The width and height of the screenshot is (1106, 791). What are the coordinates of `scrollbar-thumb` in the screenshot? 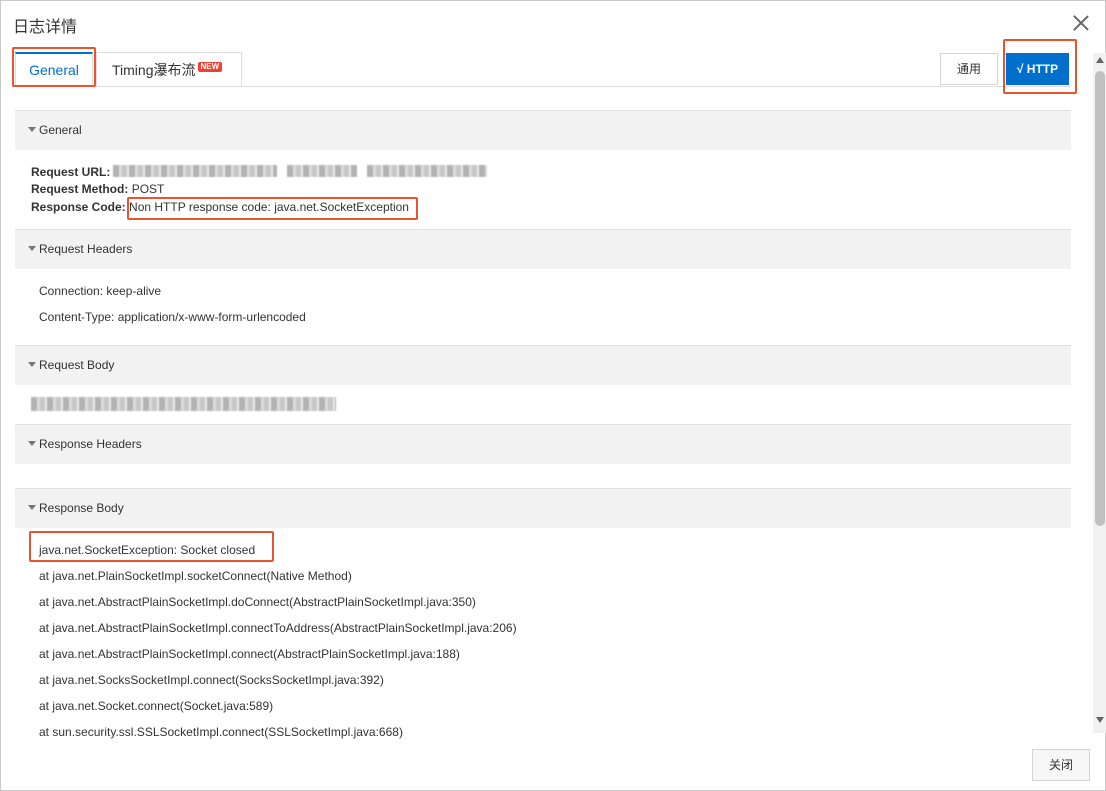 It's located at (1100, 298).